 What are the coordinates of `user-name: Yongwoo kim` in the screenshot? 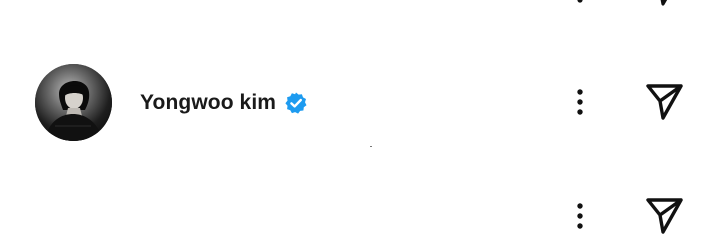 It's located at (208, 103).